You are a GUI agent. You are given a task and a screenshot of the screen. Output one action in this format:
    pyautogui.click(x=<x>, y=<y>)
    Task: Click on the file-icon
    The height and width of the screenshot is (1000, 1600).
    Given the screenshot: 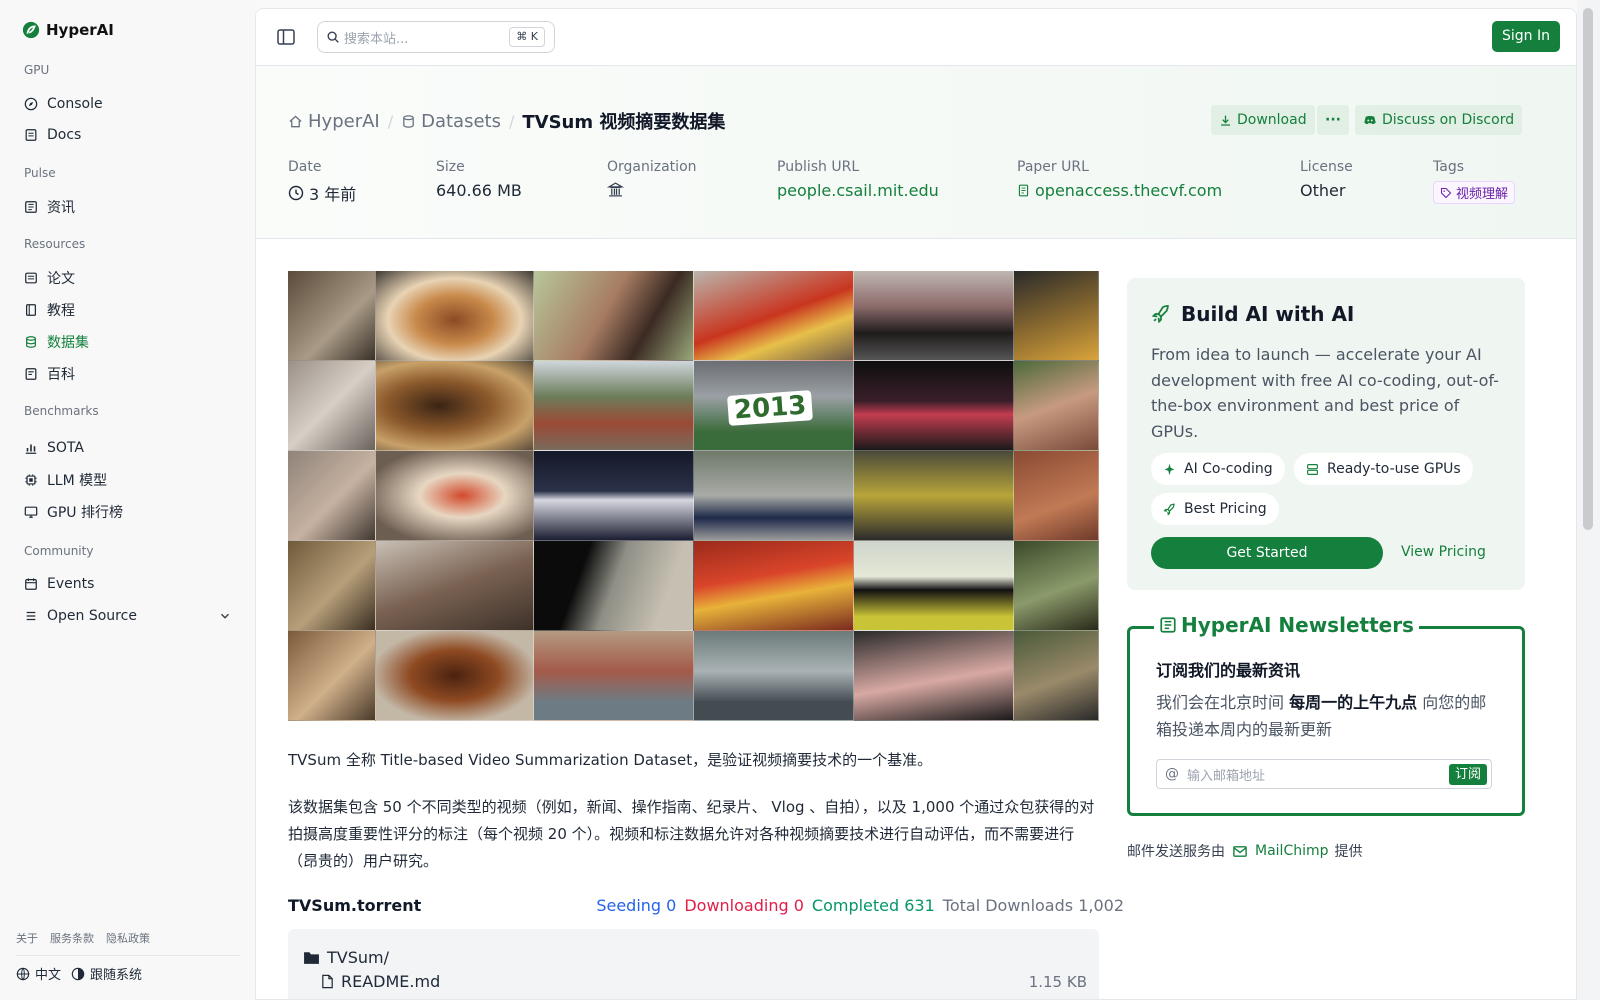 What is the action you would take?
    pyautogui.click(x=327, y=981)
    